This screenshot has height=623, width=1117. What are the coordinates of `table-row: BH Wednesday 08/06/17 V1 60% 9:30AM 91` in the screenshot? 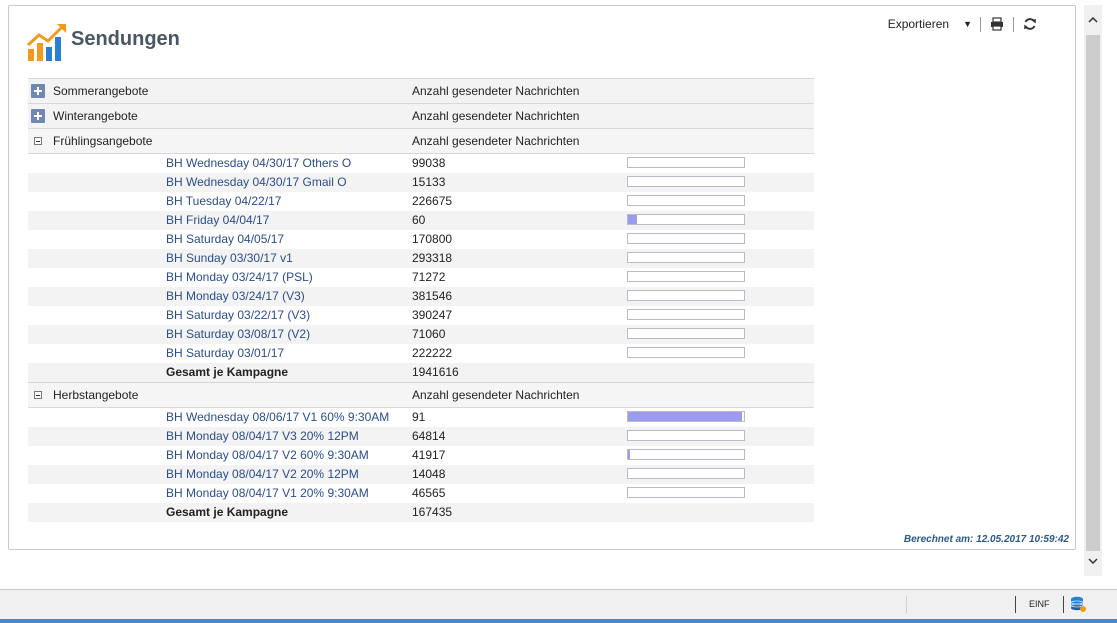 It's located at (421, 417).